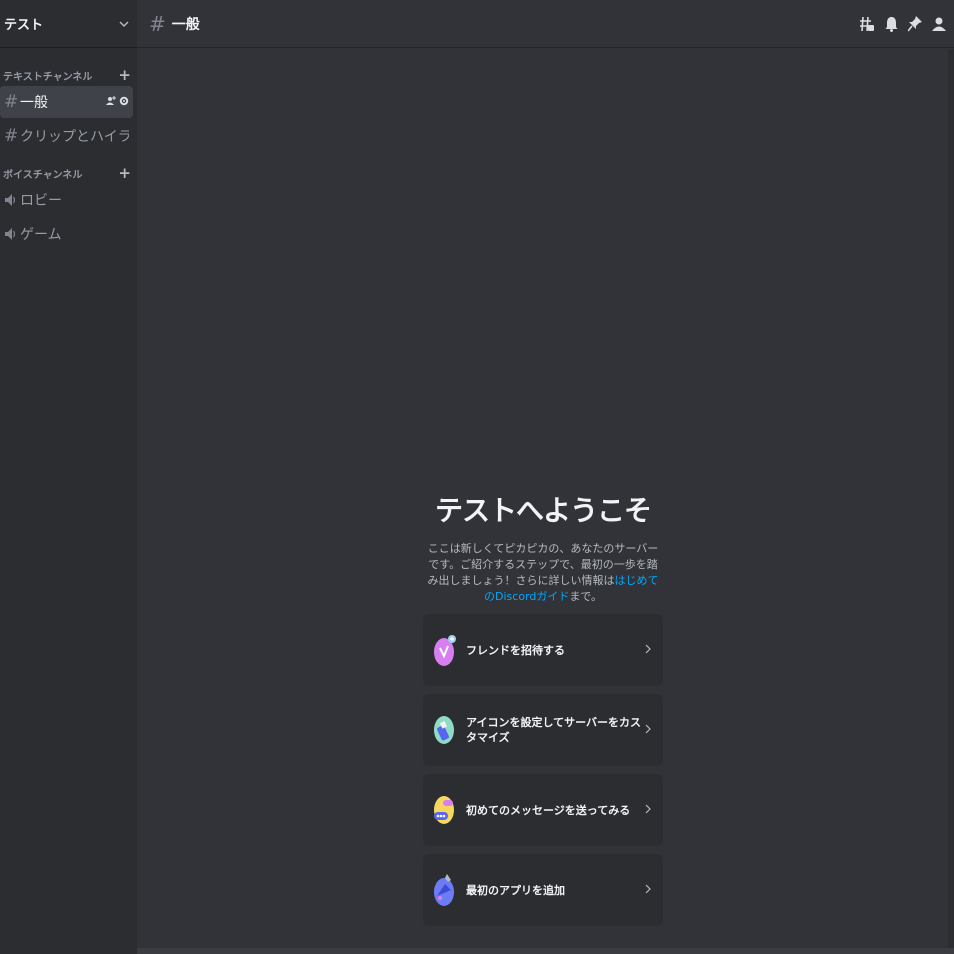 This screenshot has width=954, height=954. I want to click on category-label: テキストチャンネル, so click(48, 77).